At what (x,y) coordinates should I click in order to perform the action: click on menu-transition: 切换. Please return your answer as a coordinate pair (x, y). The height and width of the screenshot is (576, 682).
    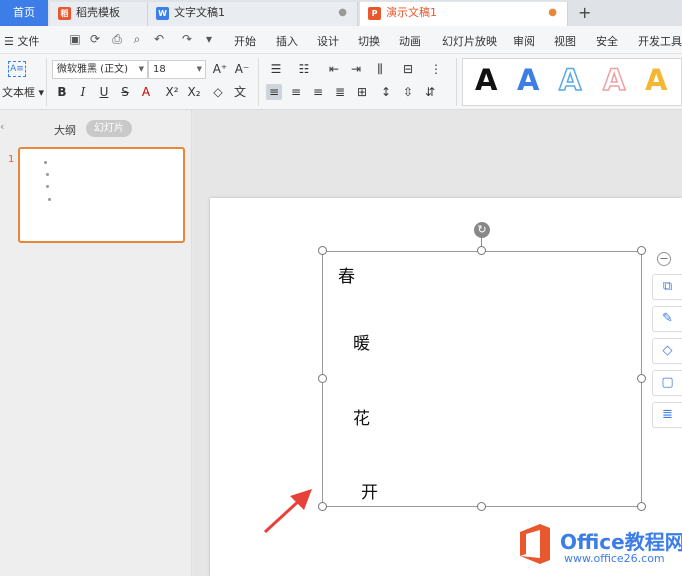
    Looking at the image, I should click on (369, 41).